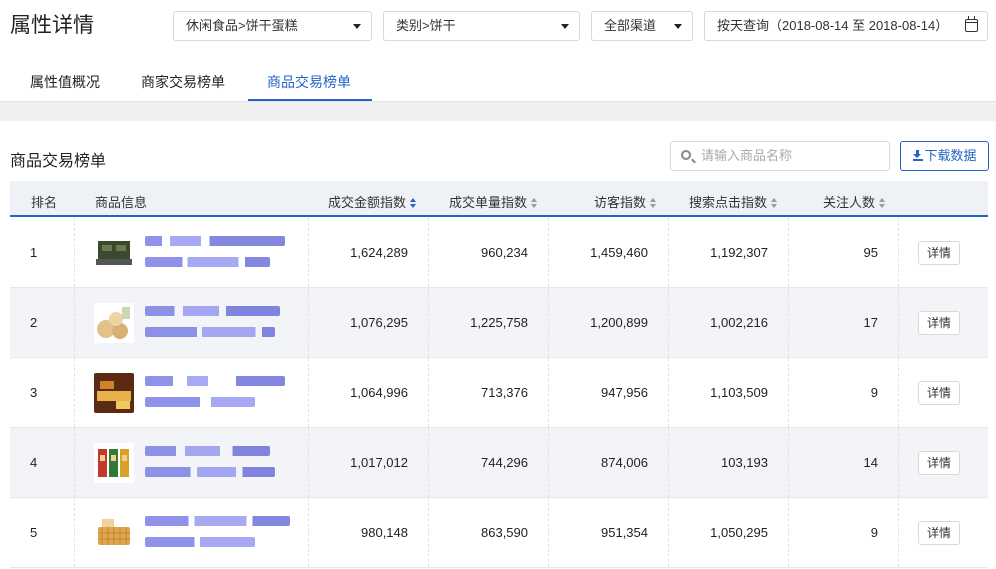  What do you see at coordinates (619, 252) in the screenshot?
I see `visitors-cell: 1,459,460` at bounding box center [619, 252].